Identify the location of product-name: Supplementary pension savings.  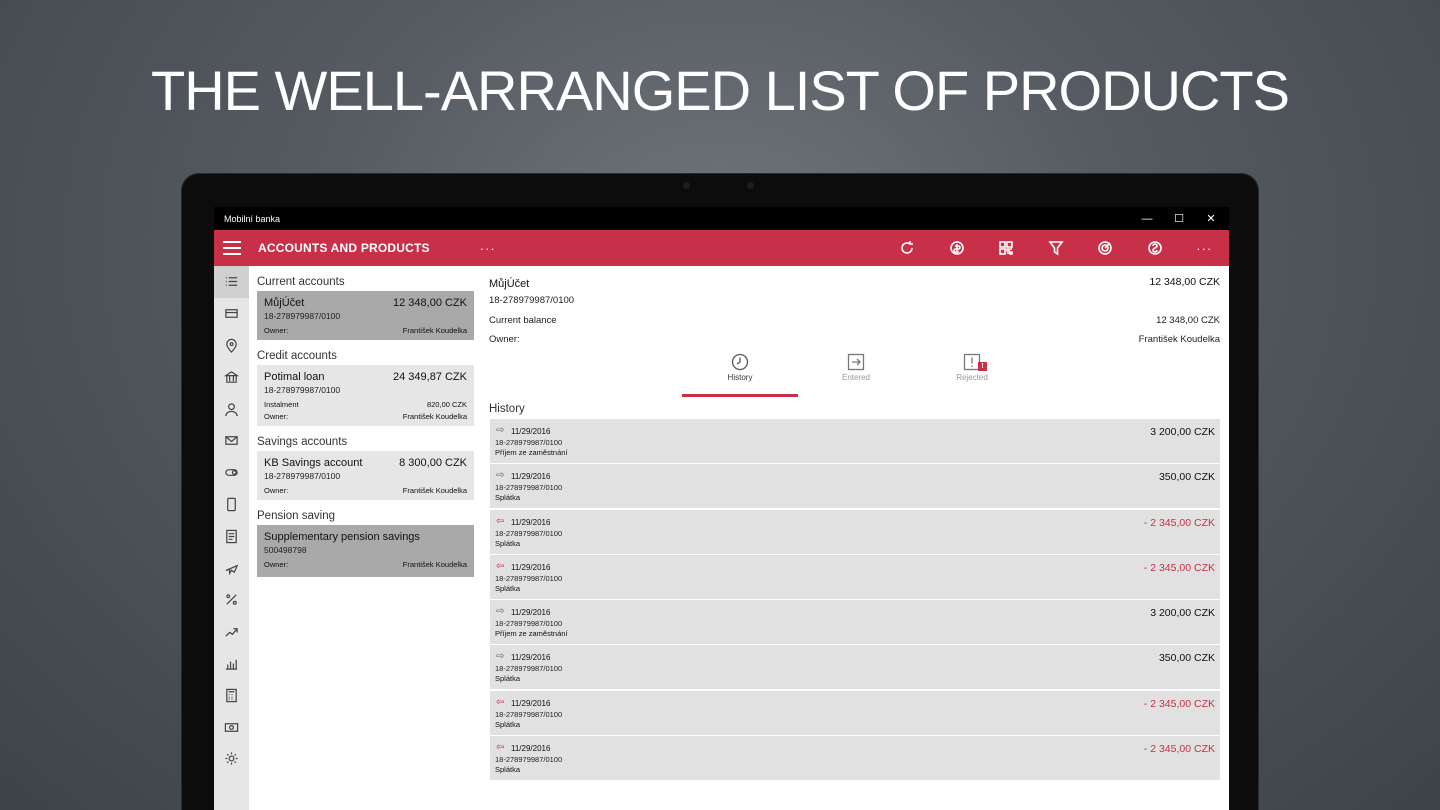
(342, 537).